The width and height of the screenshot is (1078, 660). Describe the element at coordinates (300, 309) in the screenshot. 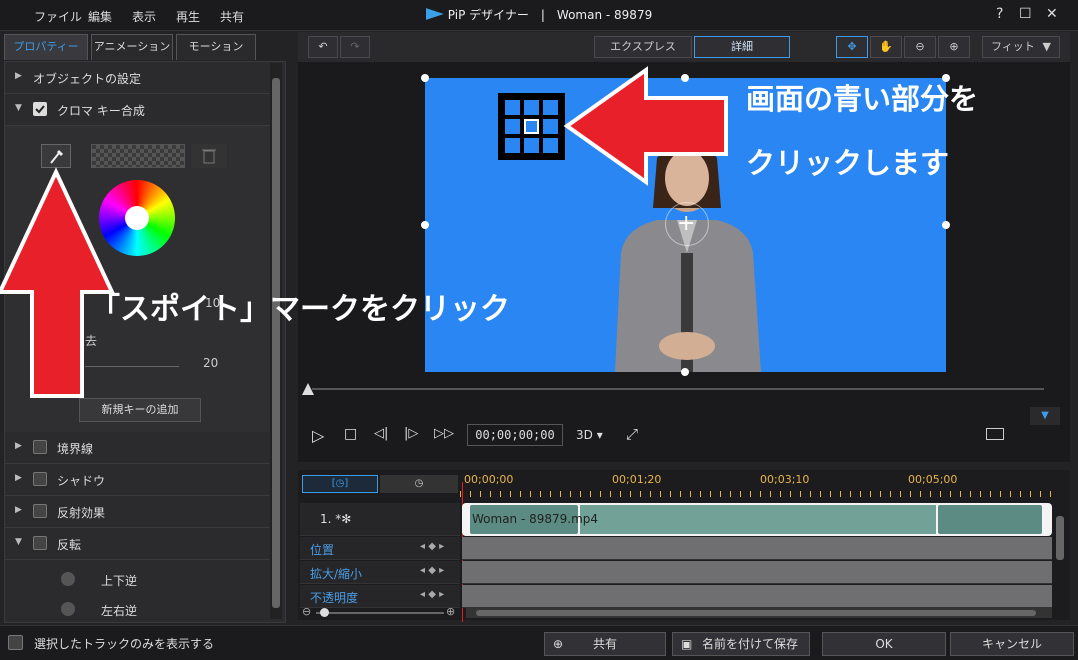

I see `annotation-eyedropper: 「スポイト」マークをクリック` at that location.